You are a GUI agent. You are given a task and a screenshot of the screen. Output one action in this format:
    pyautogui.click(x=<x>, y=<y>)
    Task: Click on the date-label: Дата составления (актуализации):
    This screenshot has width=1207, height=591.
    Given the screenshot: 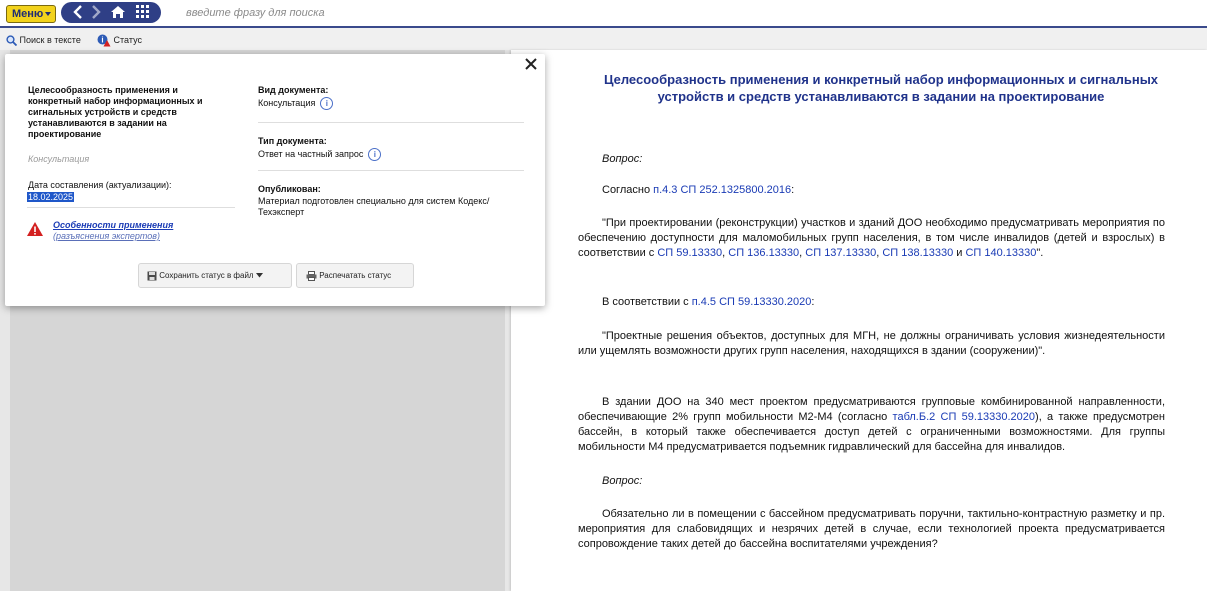 What is the action you would take?
    pyautogui.click(x=100, y=185)
    